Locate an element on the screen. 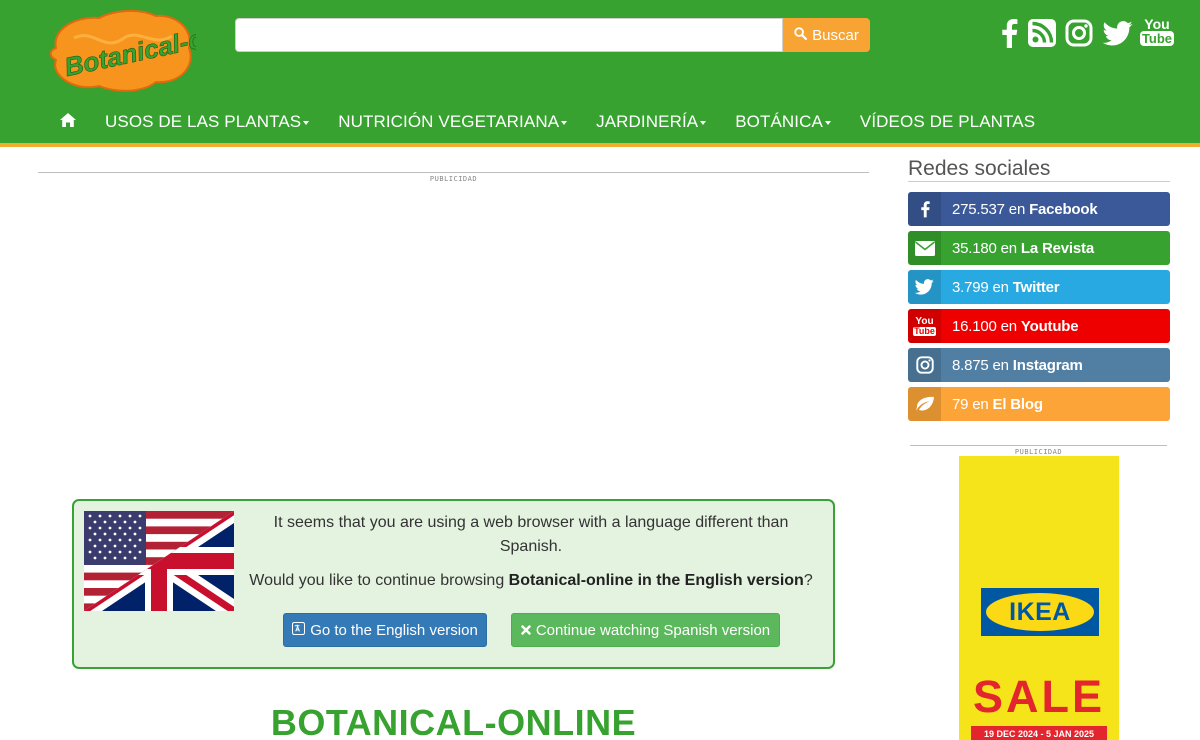 The height and width of the screenshot is (740, 1200). search-button: Buscar is located at coordinates (826, 35).